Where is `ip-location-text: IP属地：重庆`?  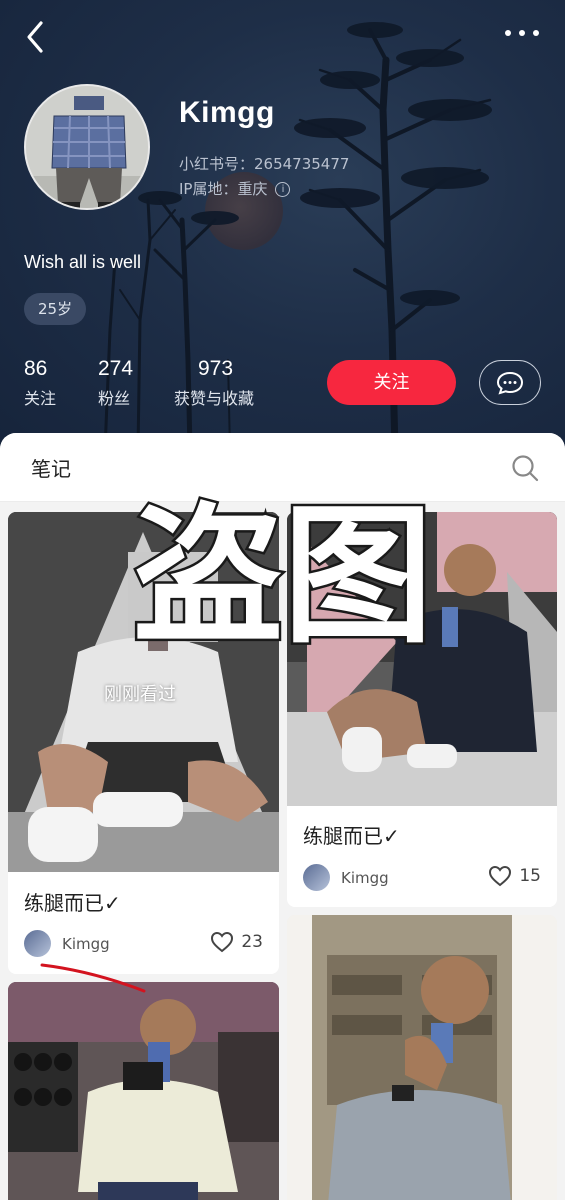
ip-location-text: IP属地：重庆 is located at coordinates (223, 189).